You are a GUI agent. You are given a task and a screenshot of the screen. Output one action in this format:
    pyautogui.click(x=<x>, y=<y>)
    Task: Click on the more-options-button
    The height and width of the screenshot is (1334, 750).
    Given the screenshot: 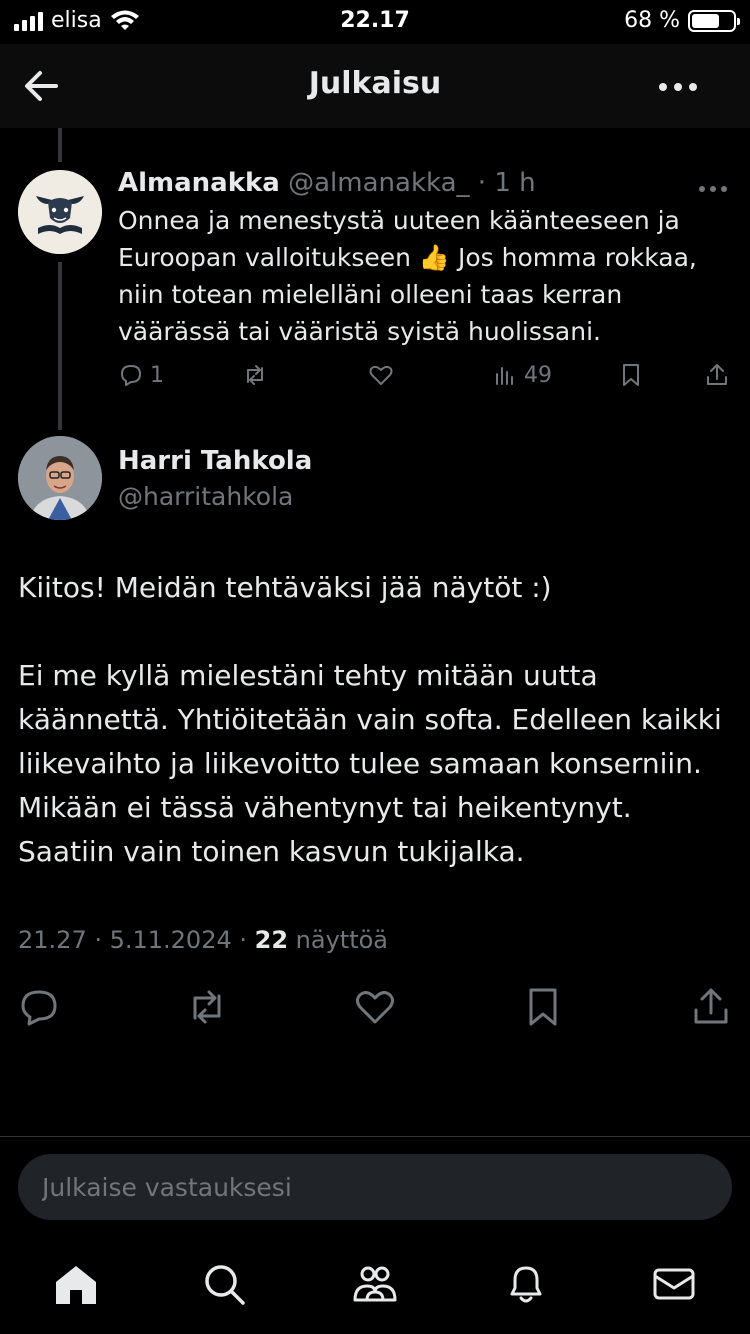 What is the action you would take?
    pyautogui.click(x=678, y=82)
    